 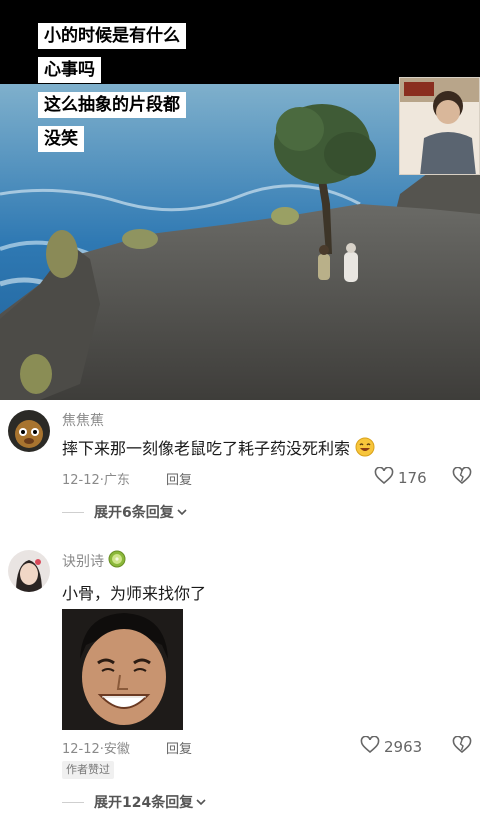 I want to click on expand-replies-button: 展开6条回复, so click(x=124, y=512).